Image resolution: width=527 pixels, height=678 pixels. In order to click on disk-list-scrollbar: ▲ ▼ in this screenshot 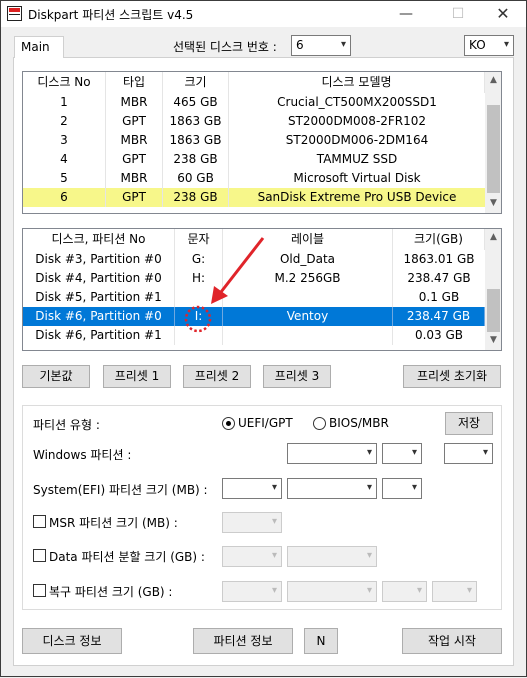, I will do `click(493, 142)`.